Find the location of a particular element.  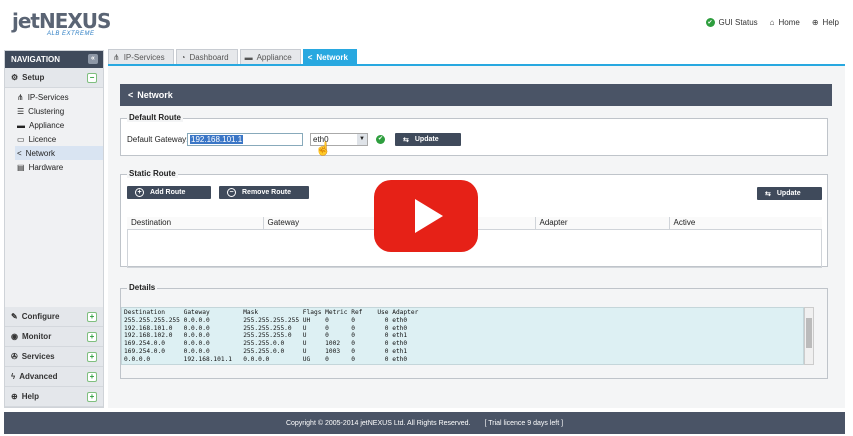

nav-title: NAVIGATION is located at coordinates (36, 59).